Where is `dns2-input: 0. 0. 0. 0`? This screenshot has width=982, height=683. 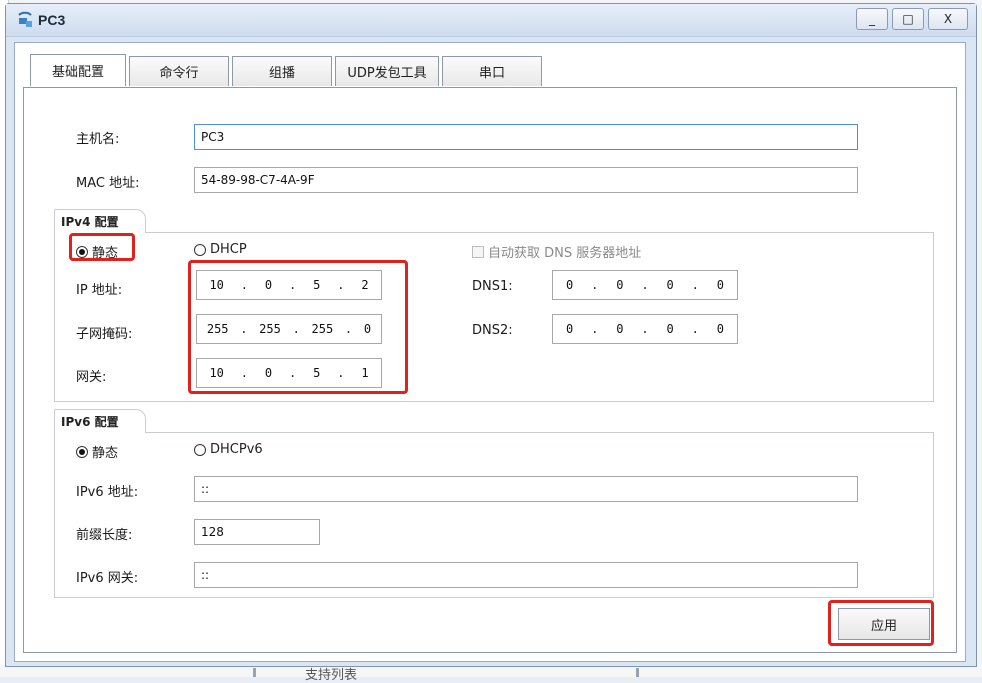
dns2-input: 0. 0. 0. 0 is located at coordinates (645, 329).